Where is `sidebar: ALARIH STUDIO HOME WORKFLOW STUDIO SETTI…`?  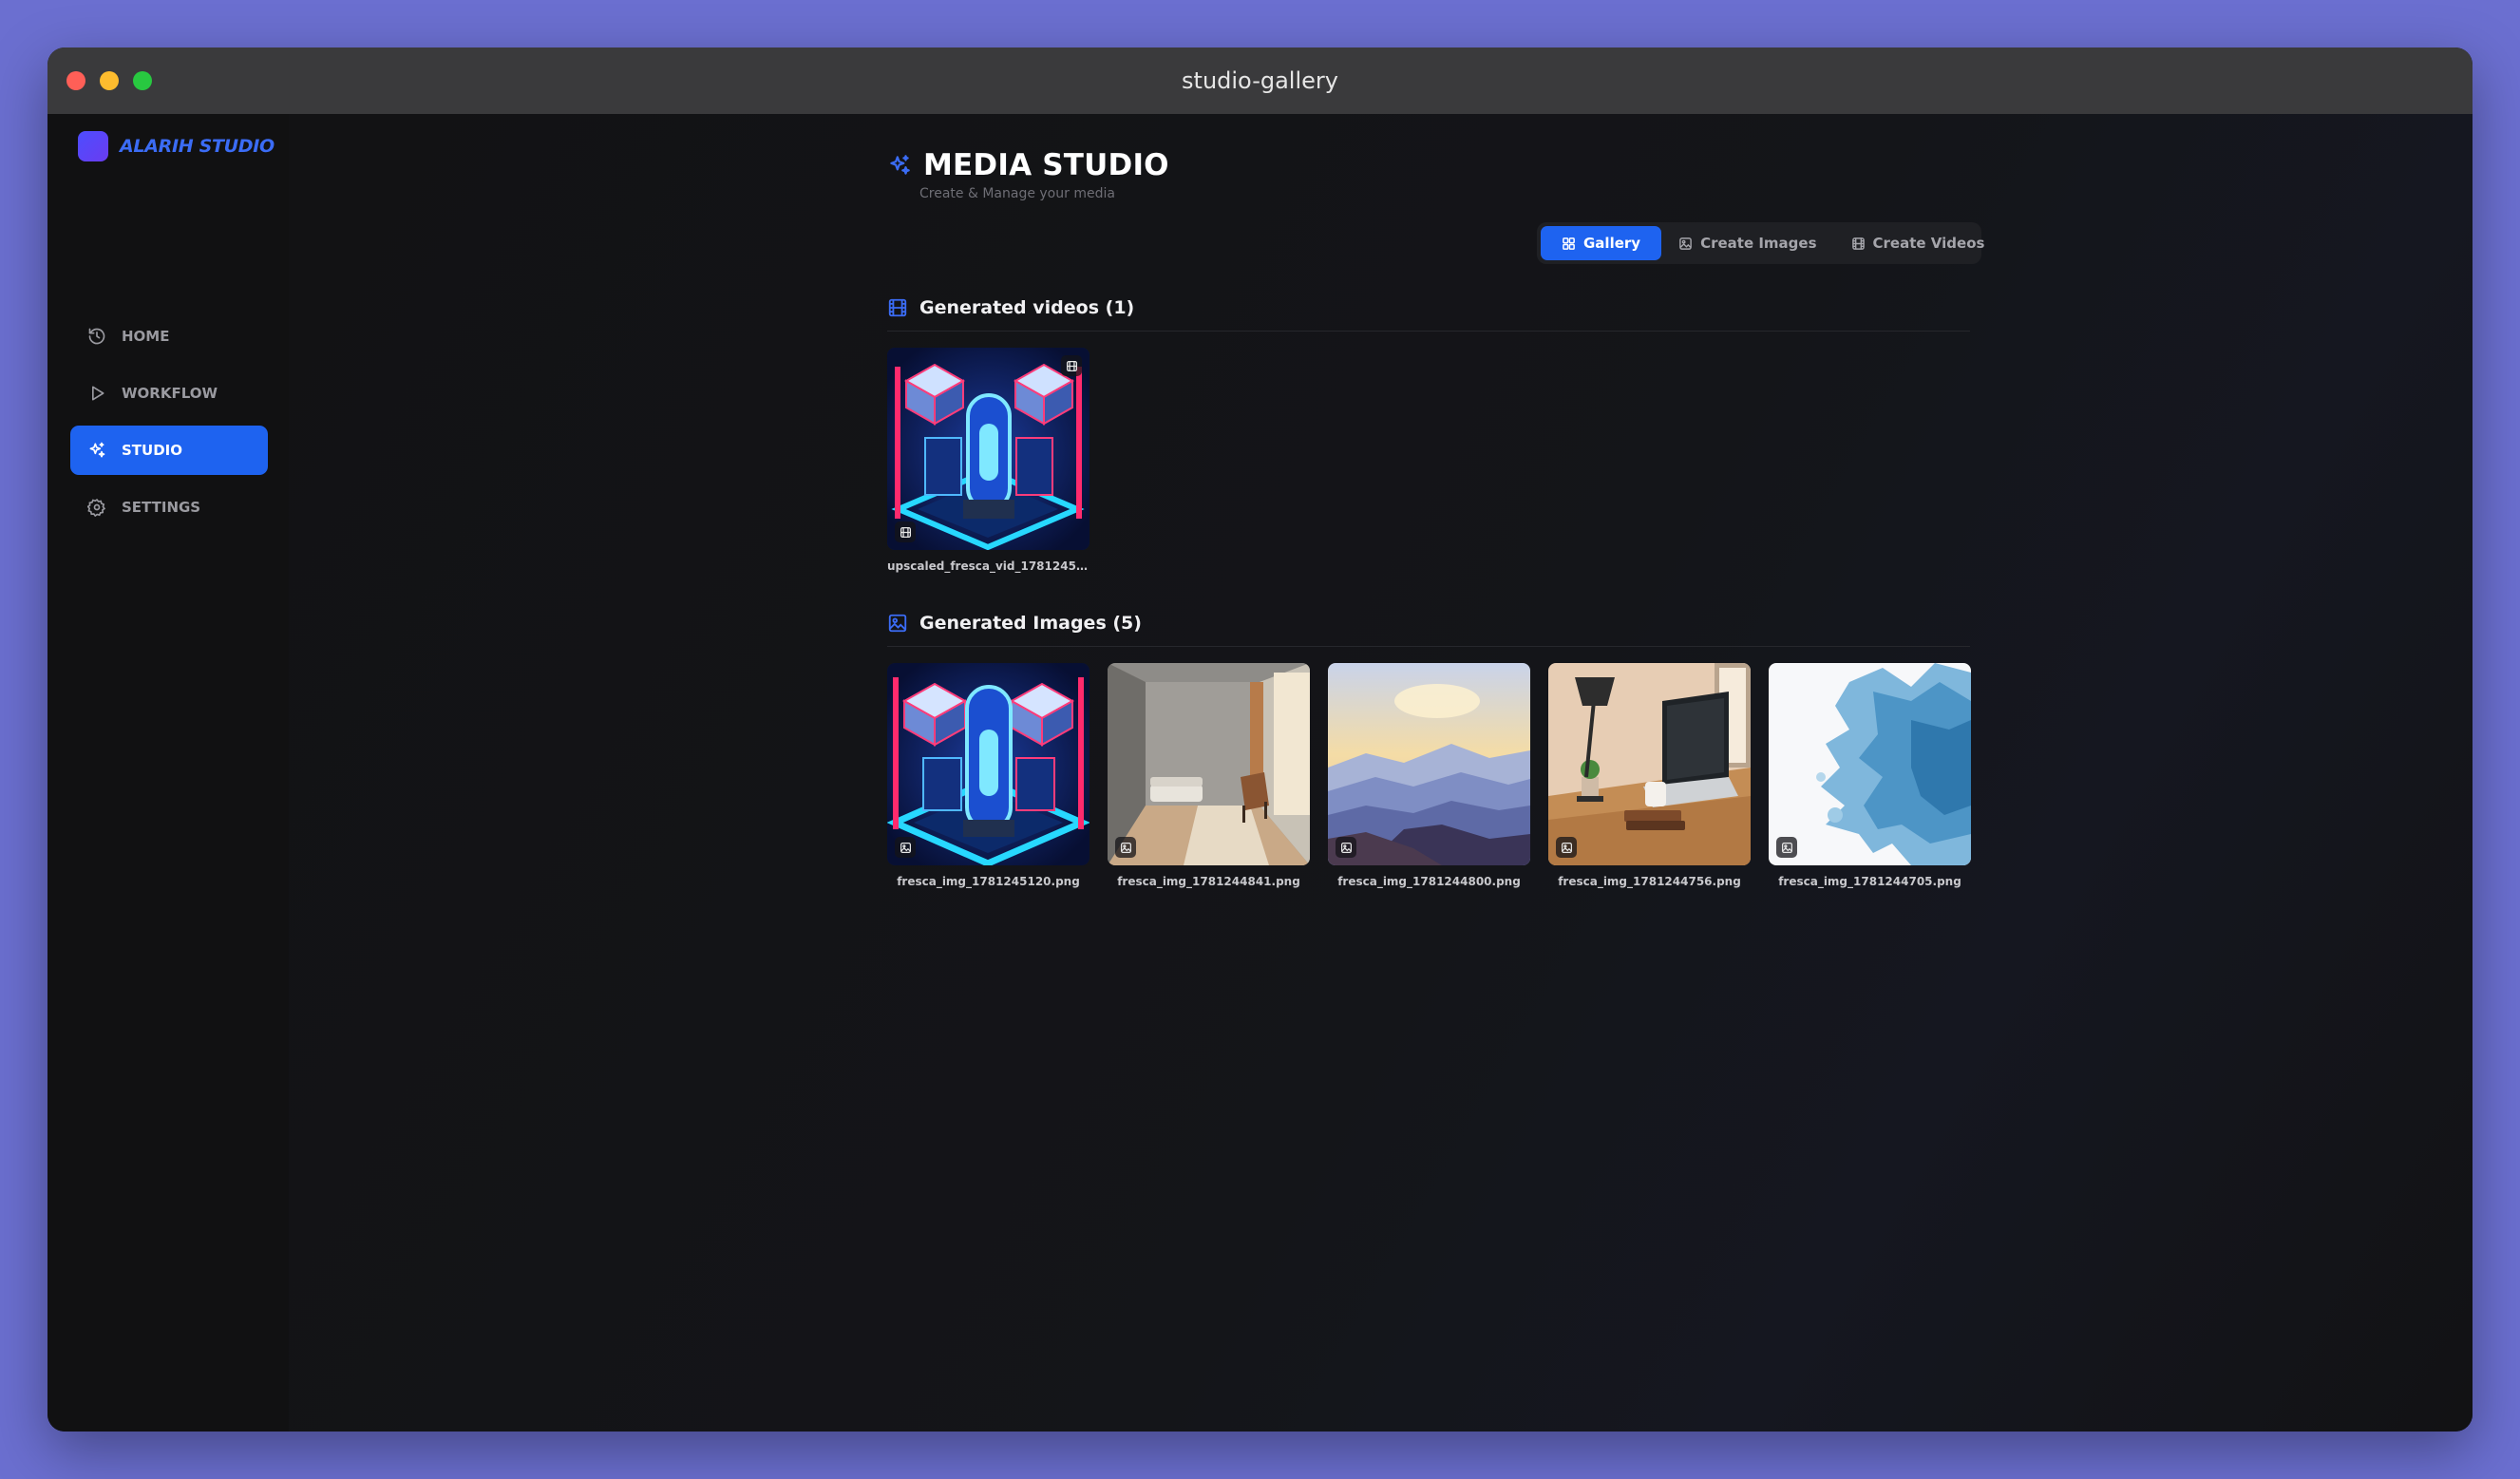 sidebar: ALARIH STUDIO HOME WORKFLOW STUDIO SETTI… is located at coordinates (168, 773).